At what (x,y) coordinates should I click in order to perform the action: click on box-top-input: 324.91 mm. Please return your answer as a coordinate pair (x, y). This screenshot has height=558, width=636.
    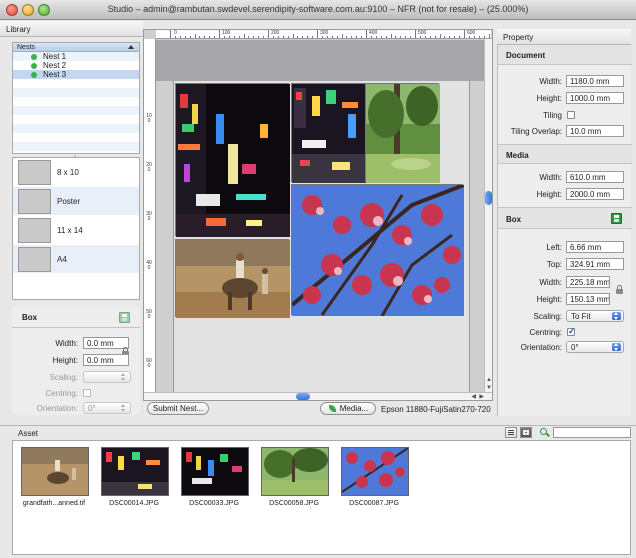
    Looking at the image, I should click on (595, 264).